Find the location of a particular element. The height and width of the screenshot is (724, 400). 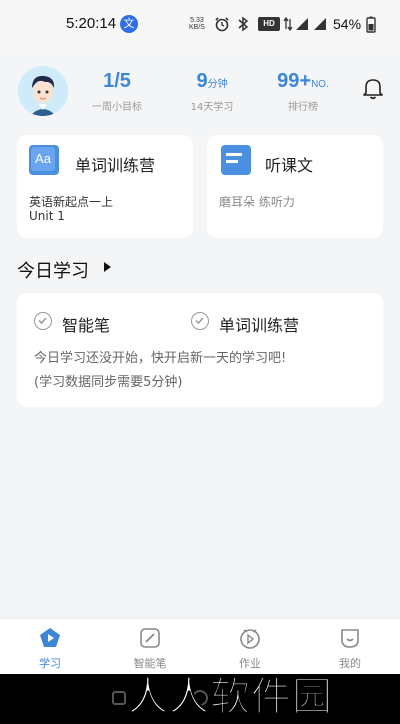

listen-lesson-card: 听课文 磨耳朵 练听力 is located at coordinates (295, 186).